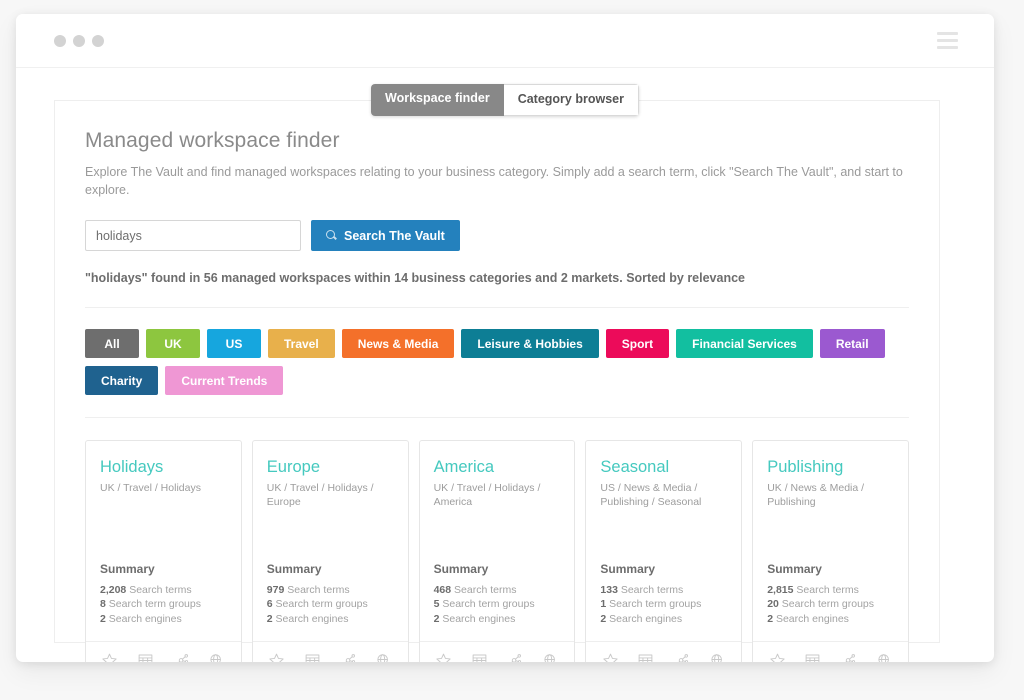  I want to click on filter-tag-leisure-hobbies: Leisure & Hobbies, so click(530, 344).